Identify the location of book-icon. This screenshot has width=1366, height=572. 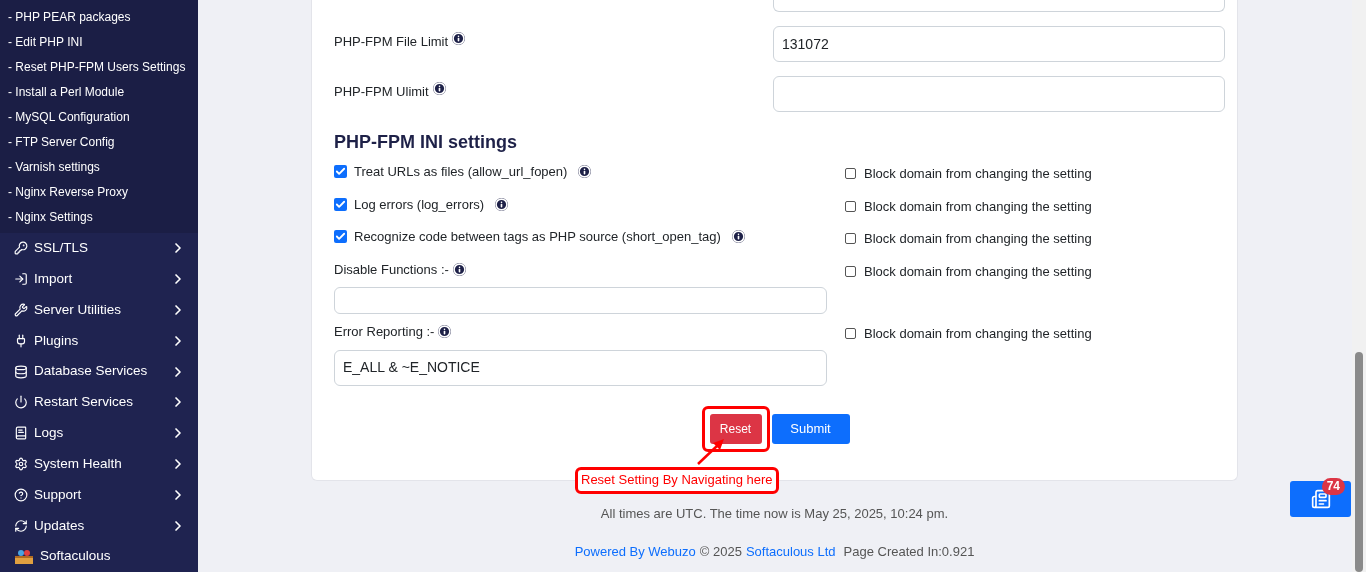
(21, 433).